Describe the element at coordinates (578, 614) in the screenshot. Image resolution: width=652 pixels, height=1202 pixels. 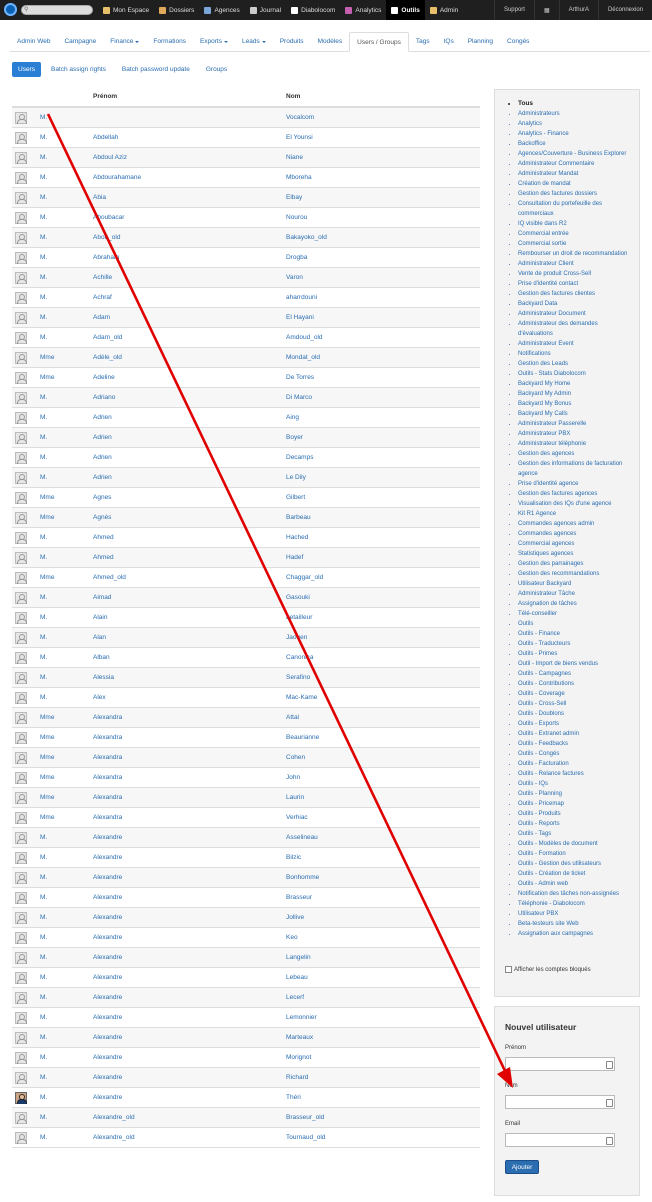
I see `role-filter-item: Télé-conseiller` at that location.